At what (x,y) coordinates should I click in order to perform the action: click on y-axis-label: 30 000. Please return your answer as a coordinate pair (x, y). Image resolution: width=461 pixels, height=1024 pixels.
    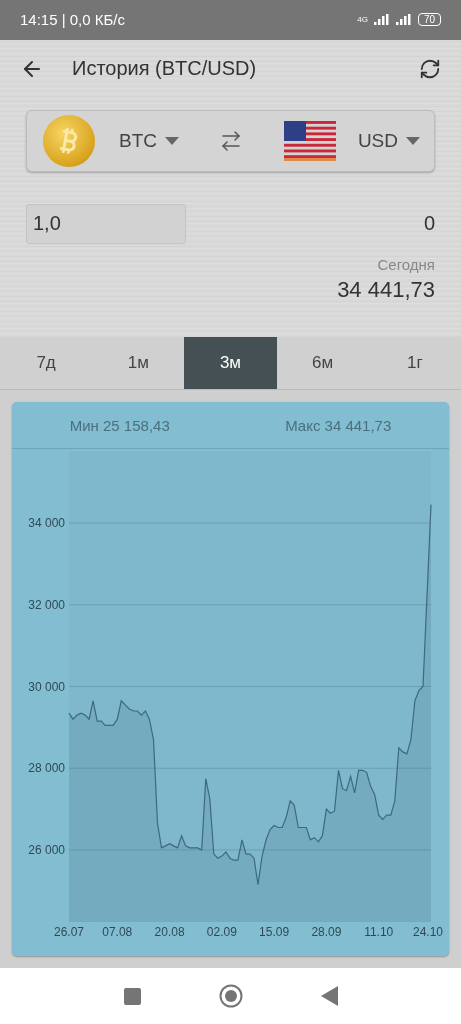
    Looking at the image, I should click on (46, 686).